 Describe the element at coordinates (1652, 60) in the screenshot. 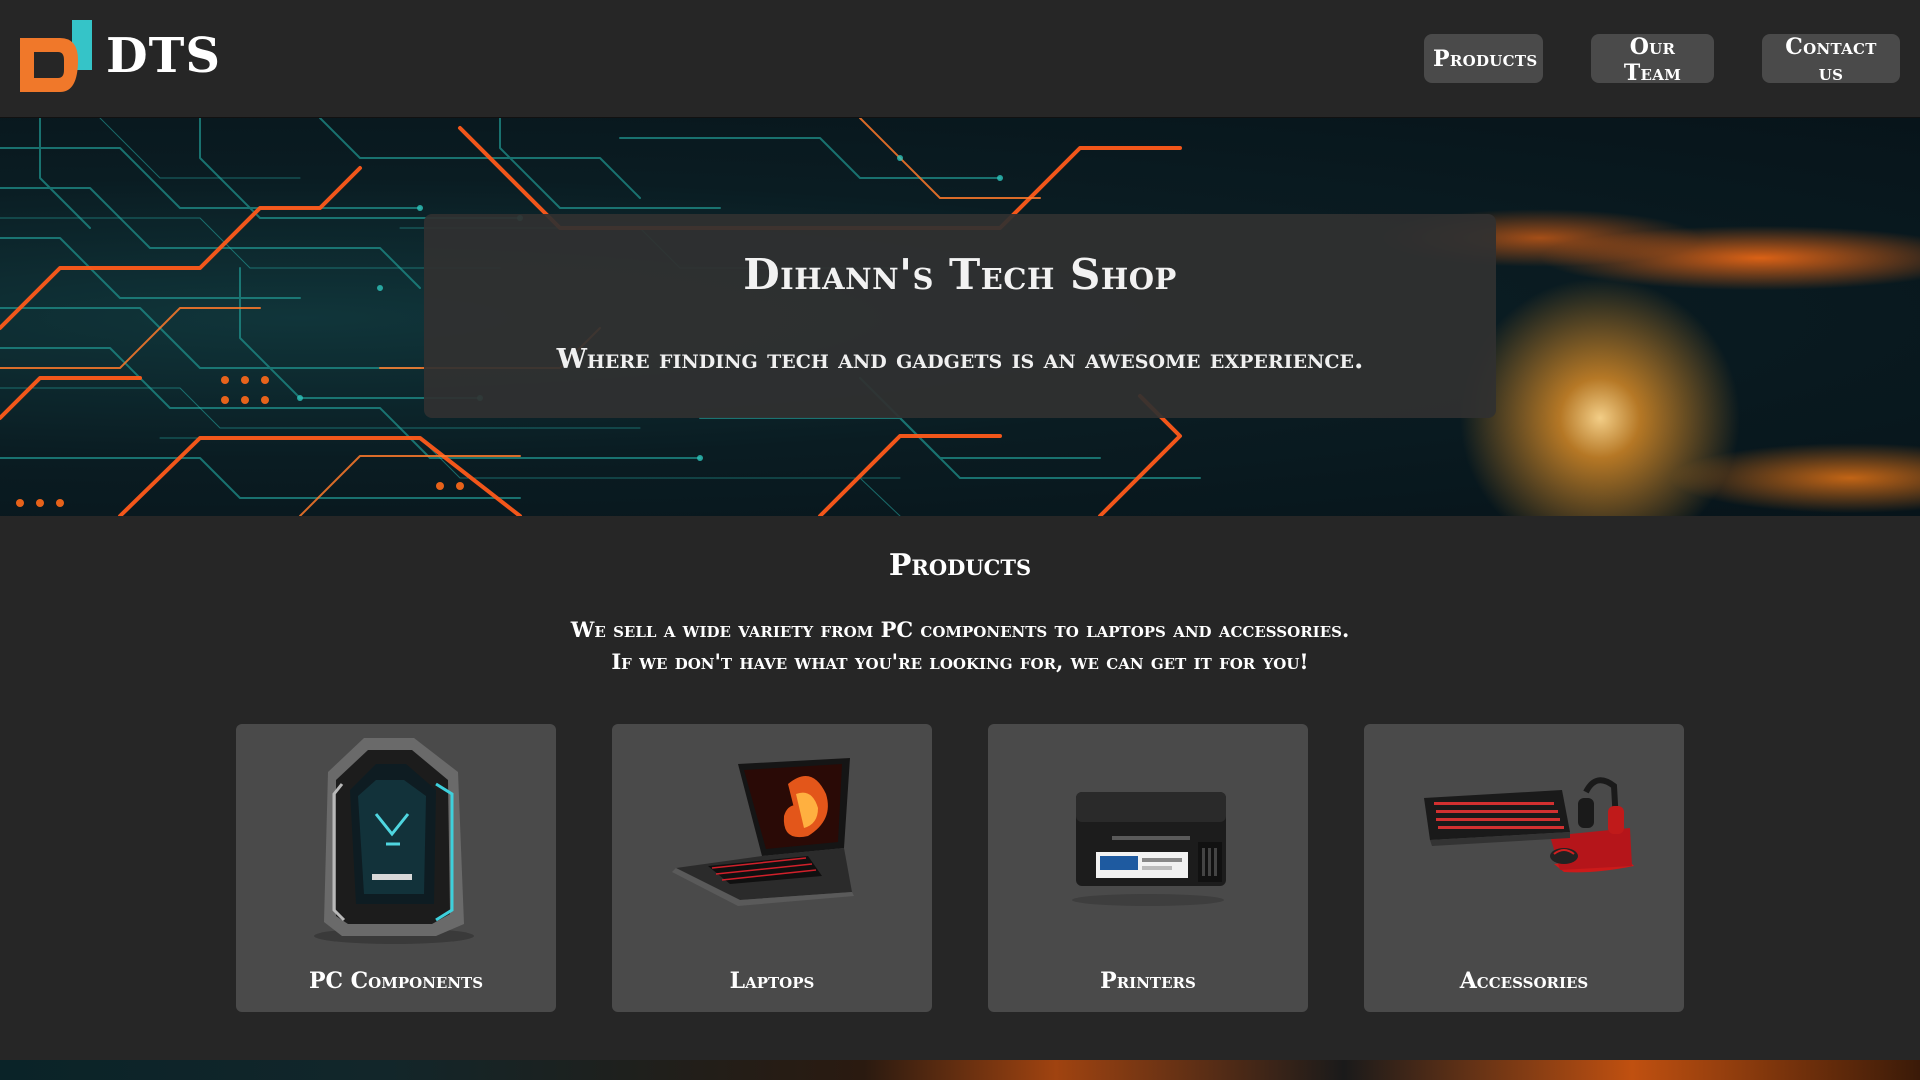

I see `nav-our-team-button: Our Team` at that location.